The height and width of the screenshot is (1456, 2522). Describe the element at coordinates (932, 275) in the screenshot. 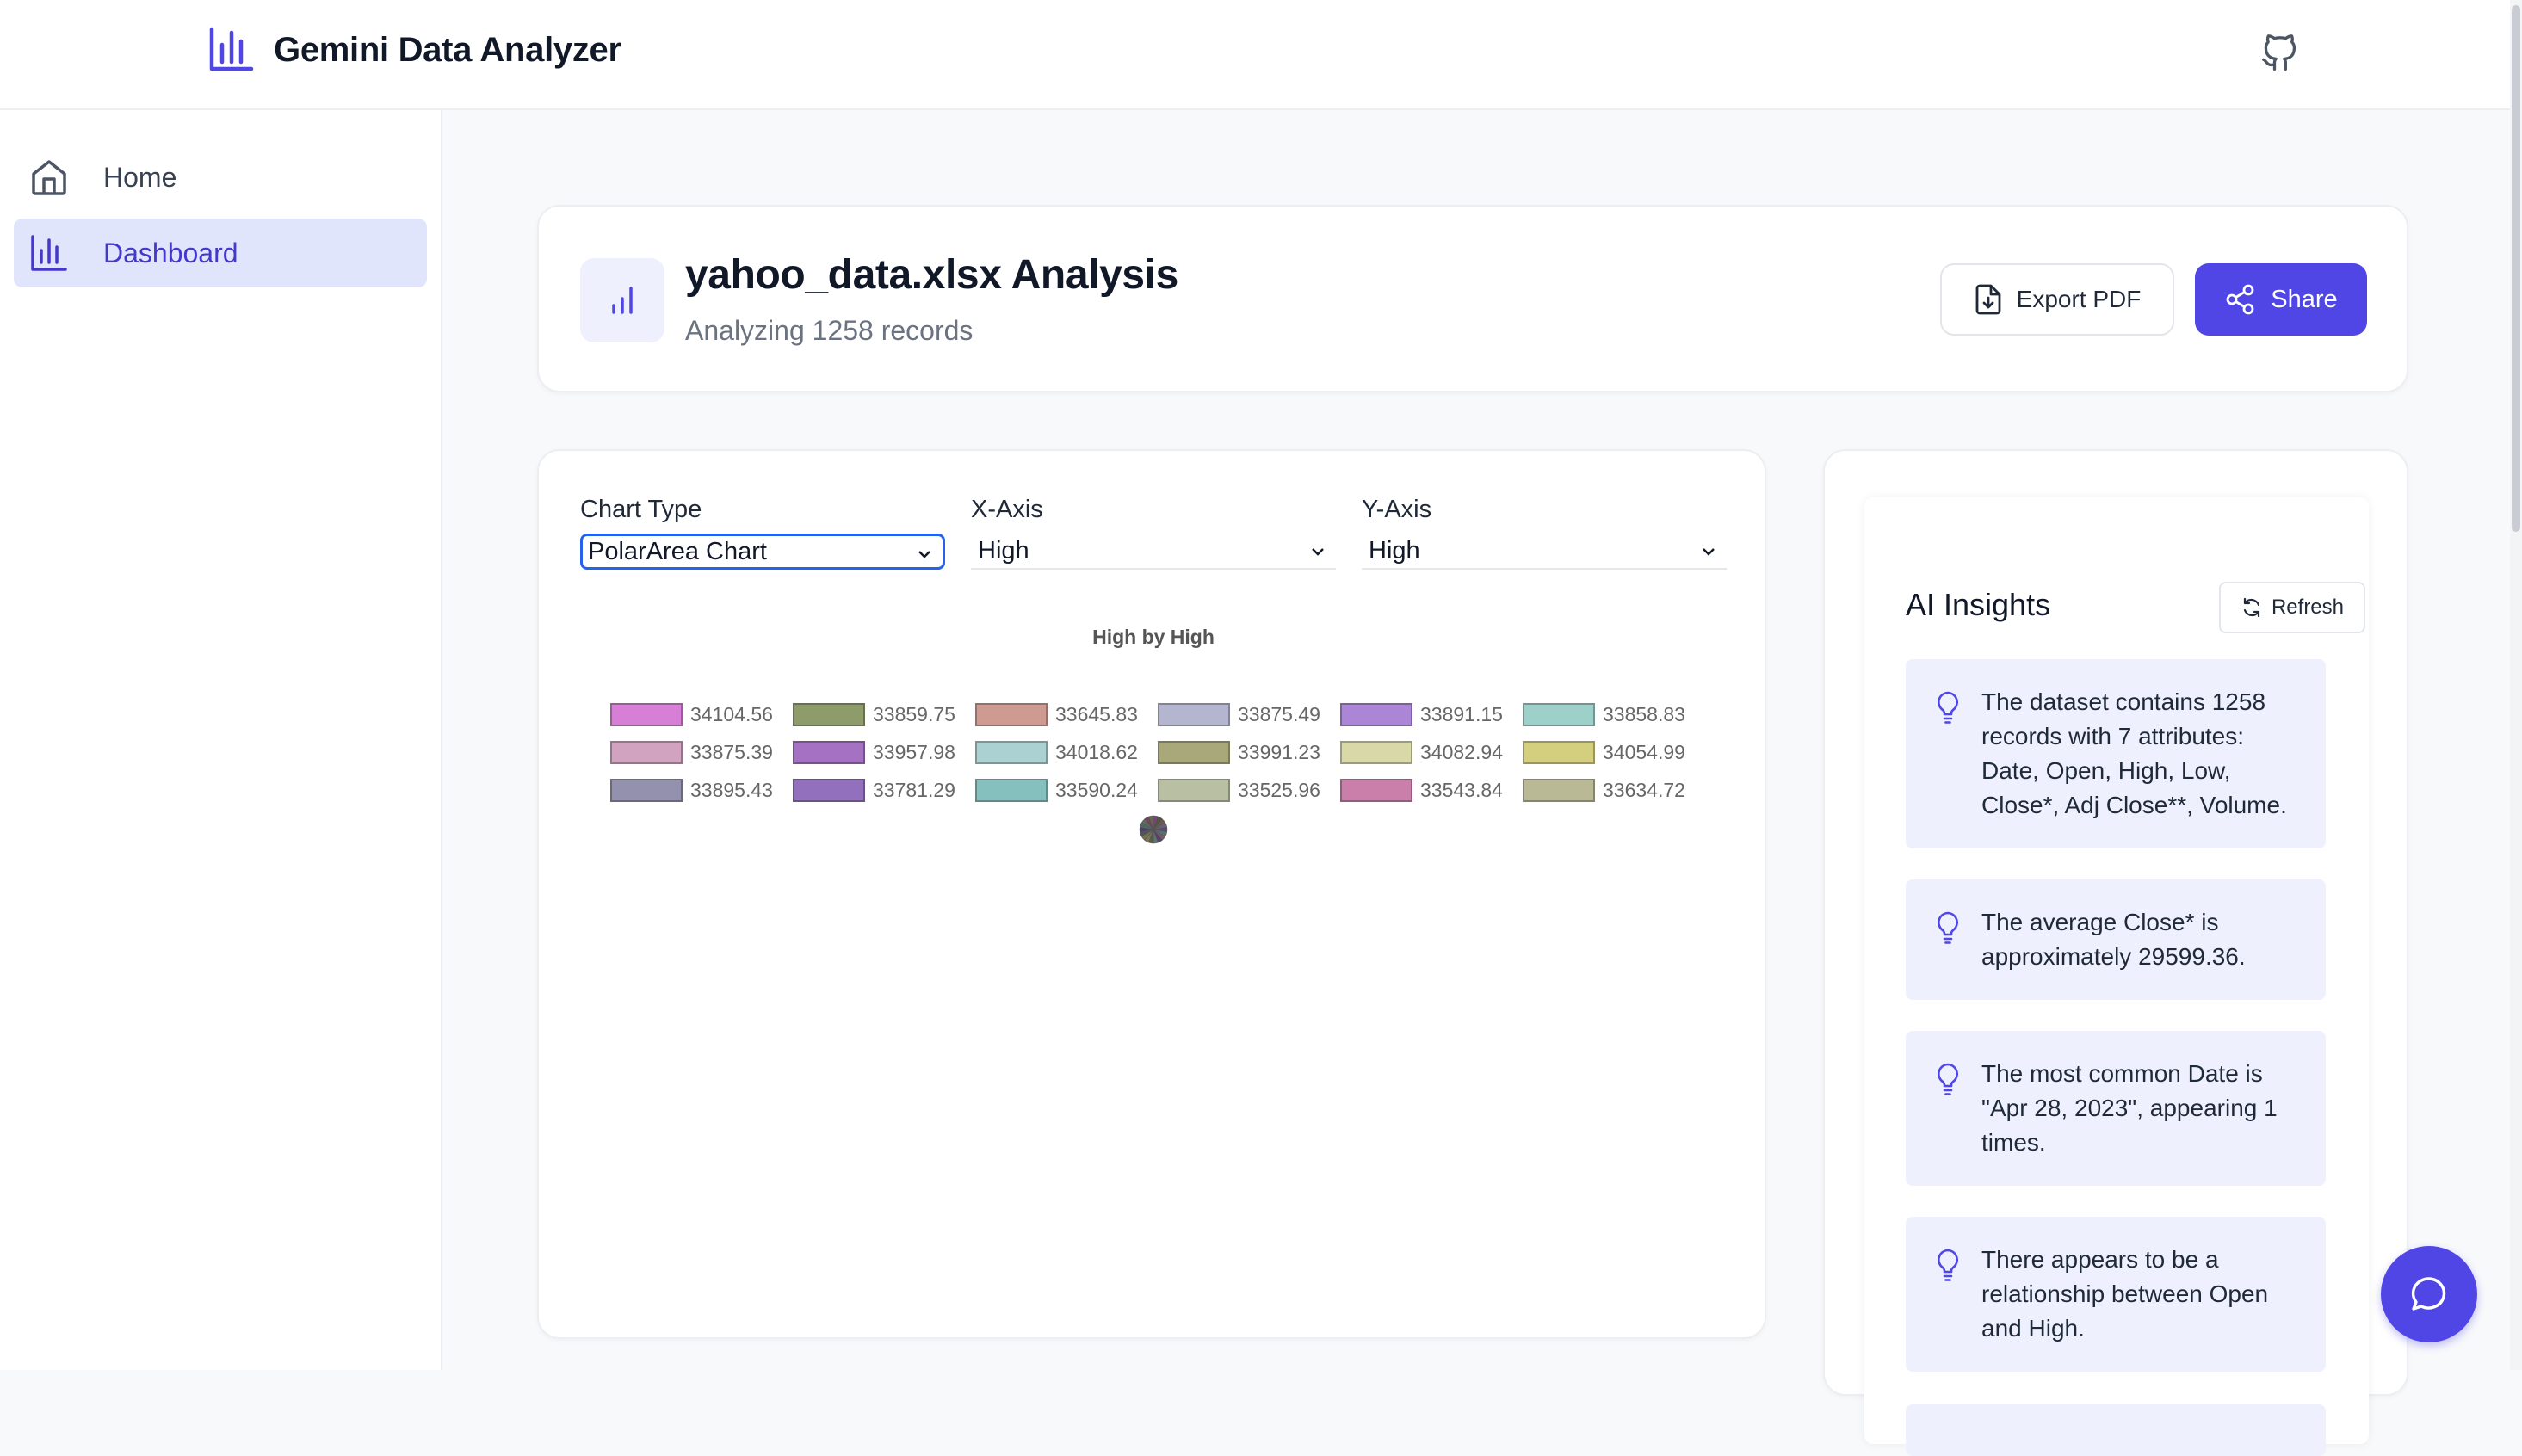

I see `page-title: yahoo_data.xlsx Analysis` at that location.